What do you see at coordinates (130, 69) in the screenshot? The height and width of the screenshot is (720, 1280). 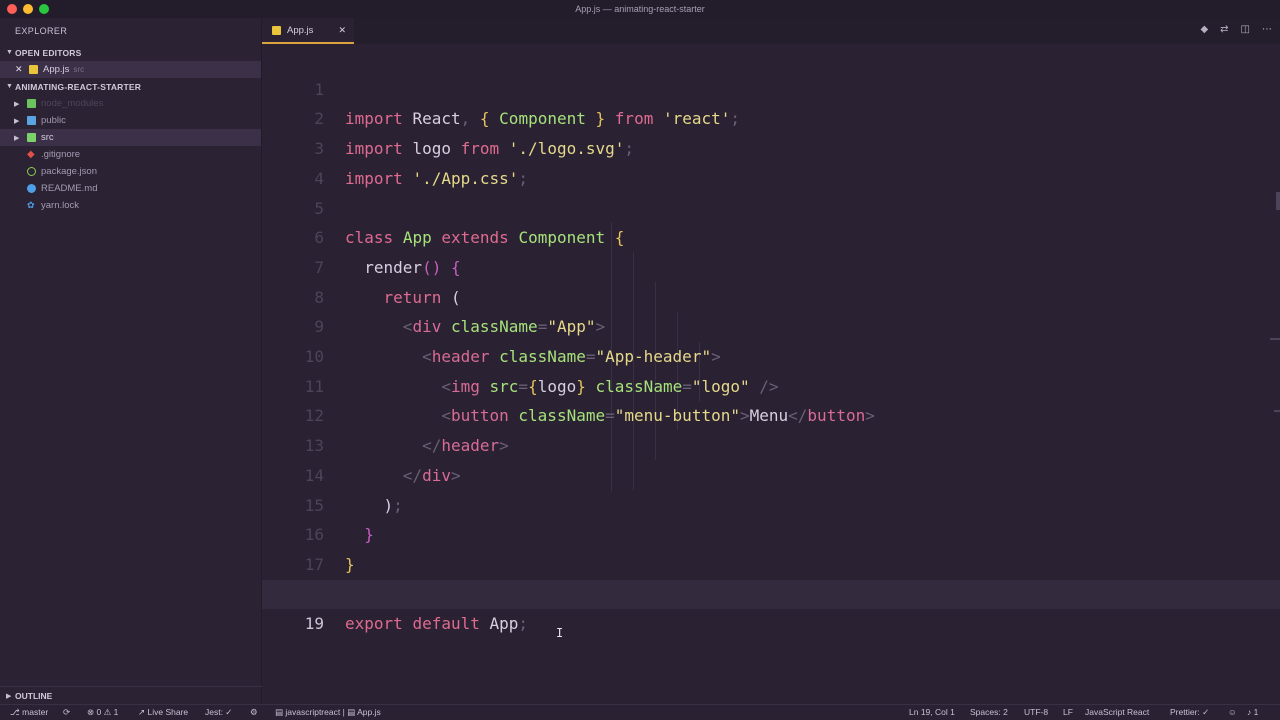 I see `open-editor-item: ✕ App.js src` at bounding box center [130, 69].